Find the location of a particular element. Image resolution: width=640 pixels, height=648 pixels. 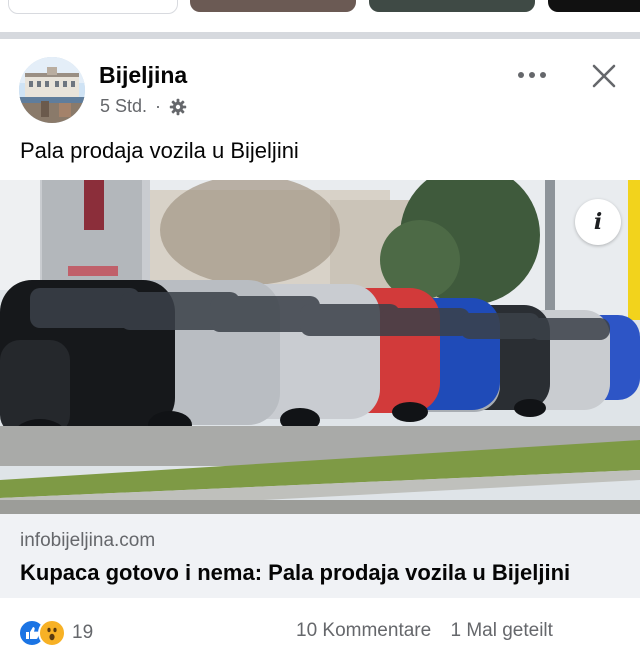

close-icon is located at coordinates (604, 76).